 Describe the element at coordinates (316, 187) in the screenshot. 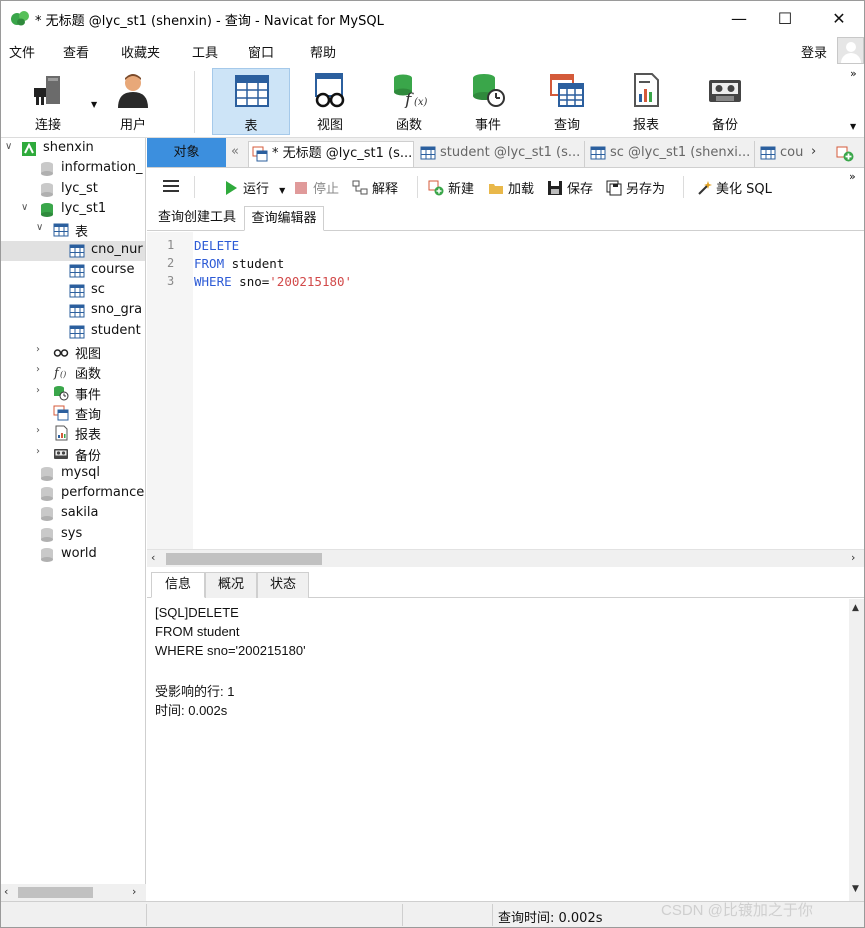

I see `stop-button: 停止` at that location.